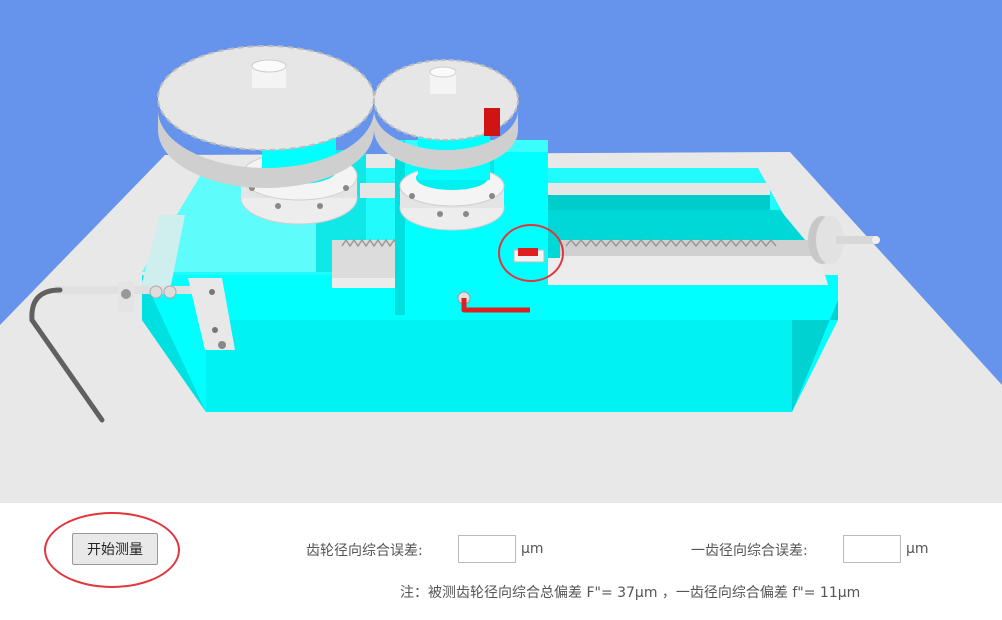 The image size is (1002, 620). Describe the element at coordinates (364, 551) in the screenshot. I see `total-error-label: 齿轮径向综合误差:` at that location.